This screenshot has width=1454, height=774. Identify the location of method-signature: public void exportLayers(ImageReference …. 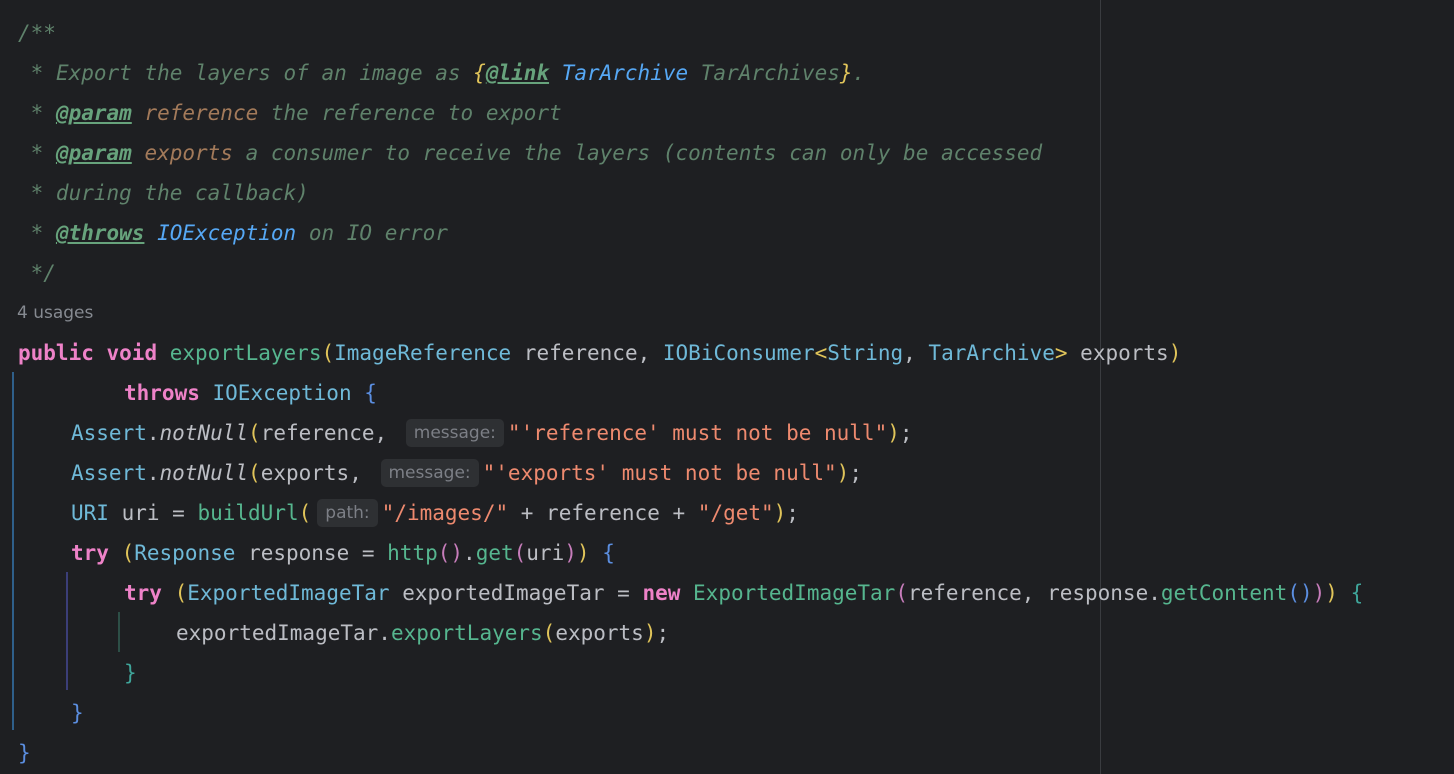
(600, 353).